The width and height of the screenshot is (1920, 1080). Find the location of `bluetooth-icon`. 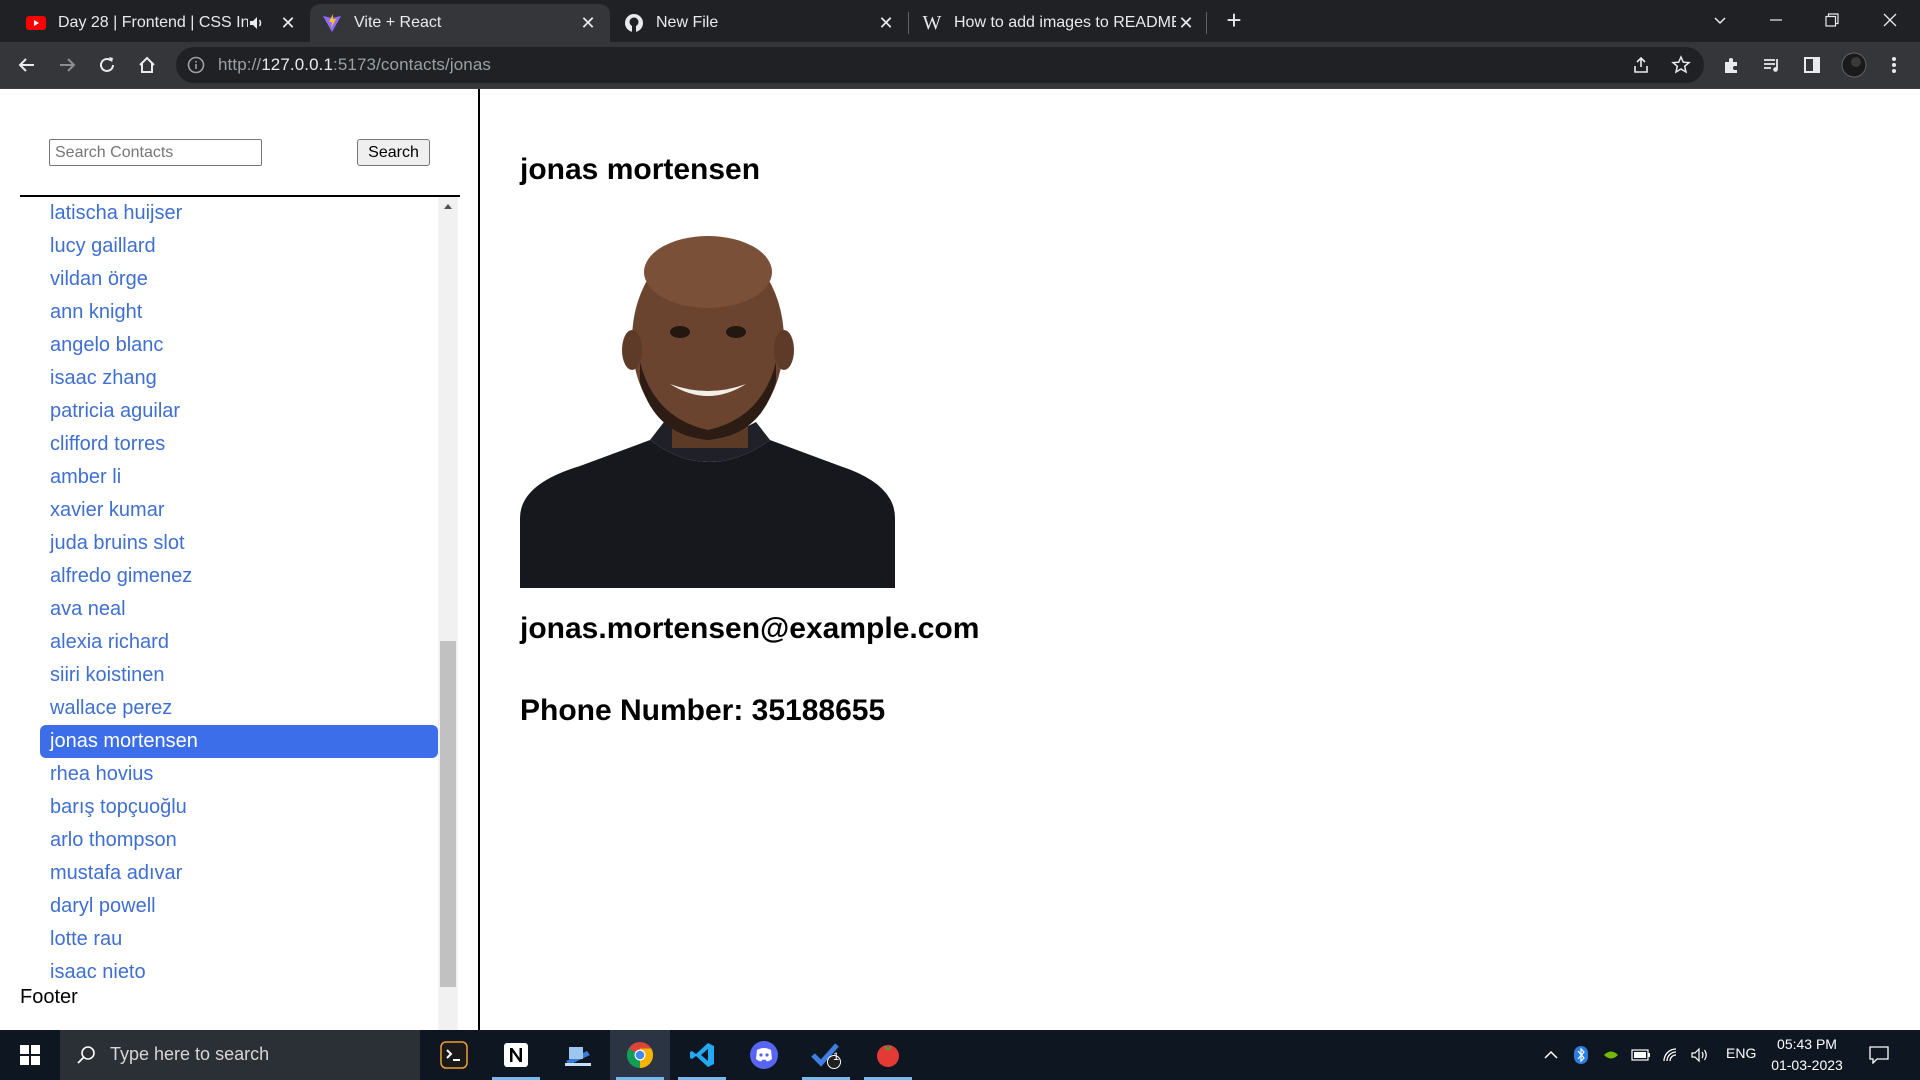

bluetooth-icon is located at coordinates (1581, 1055).